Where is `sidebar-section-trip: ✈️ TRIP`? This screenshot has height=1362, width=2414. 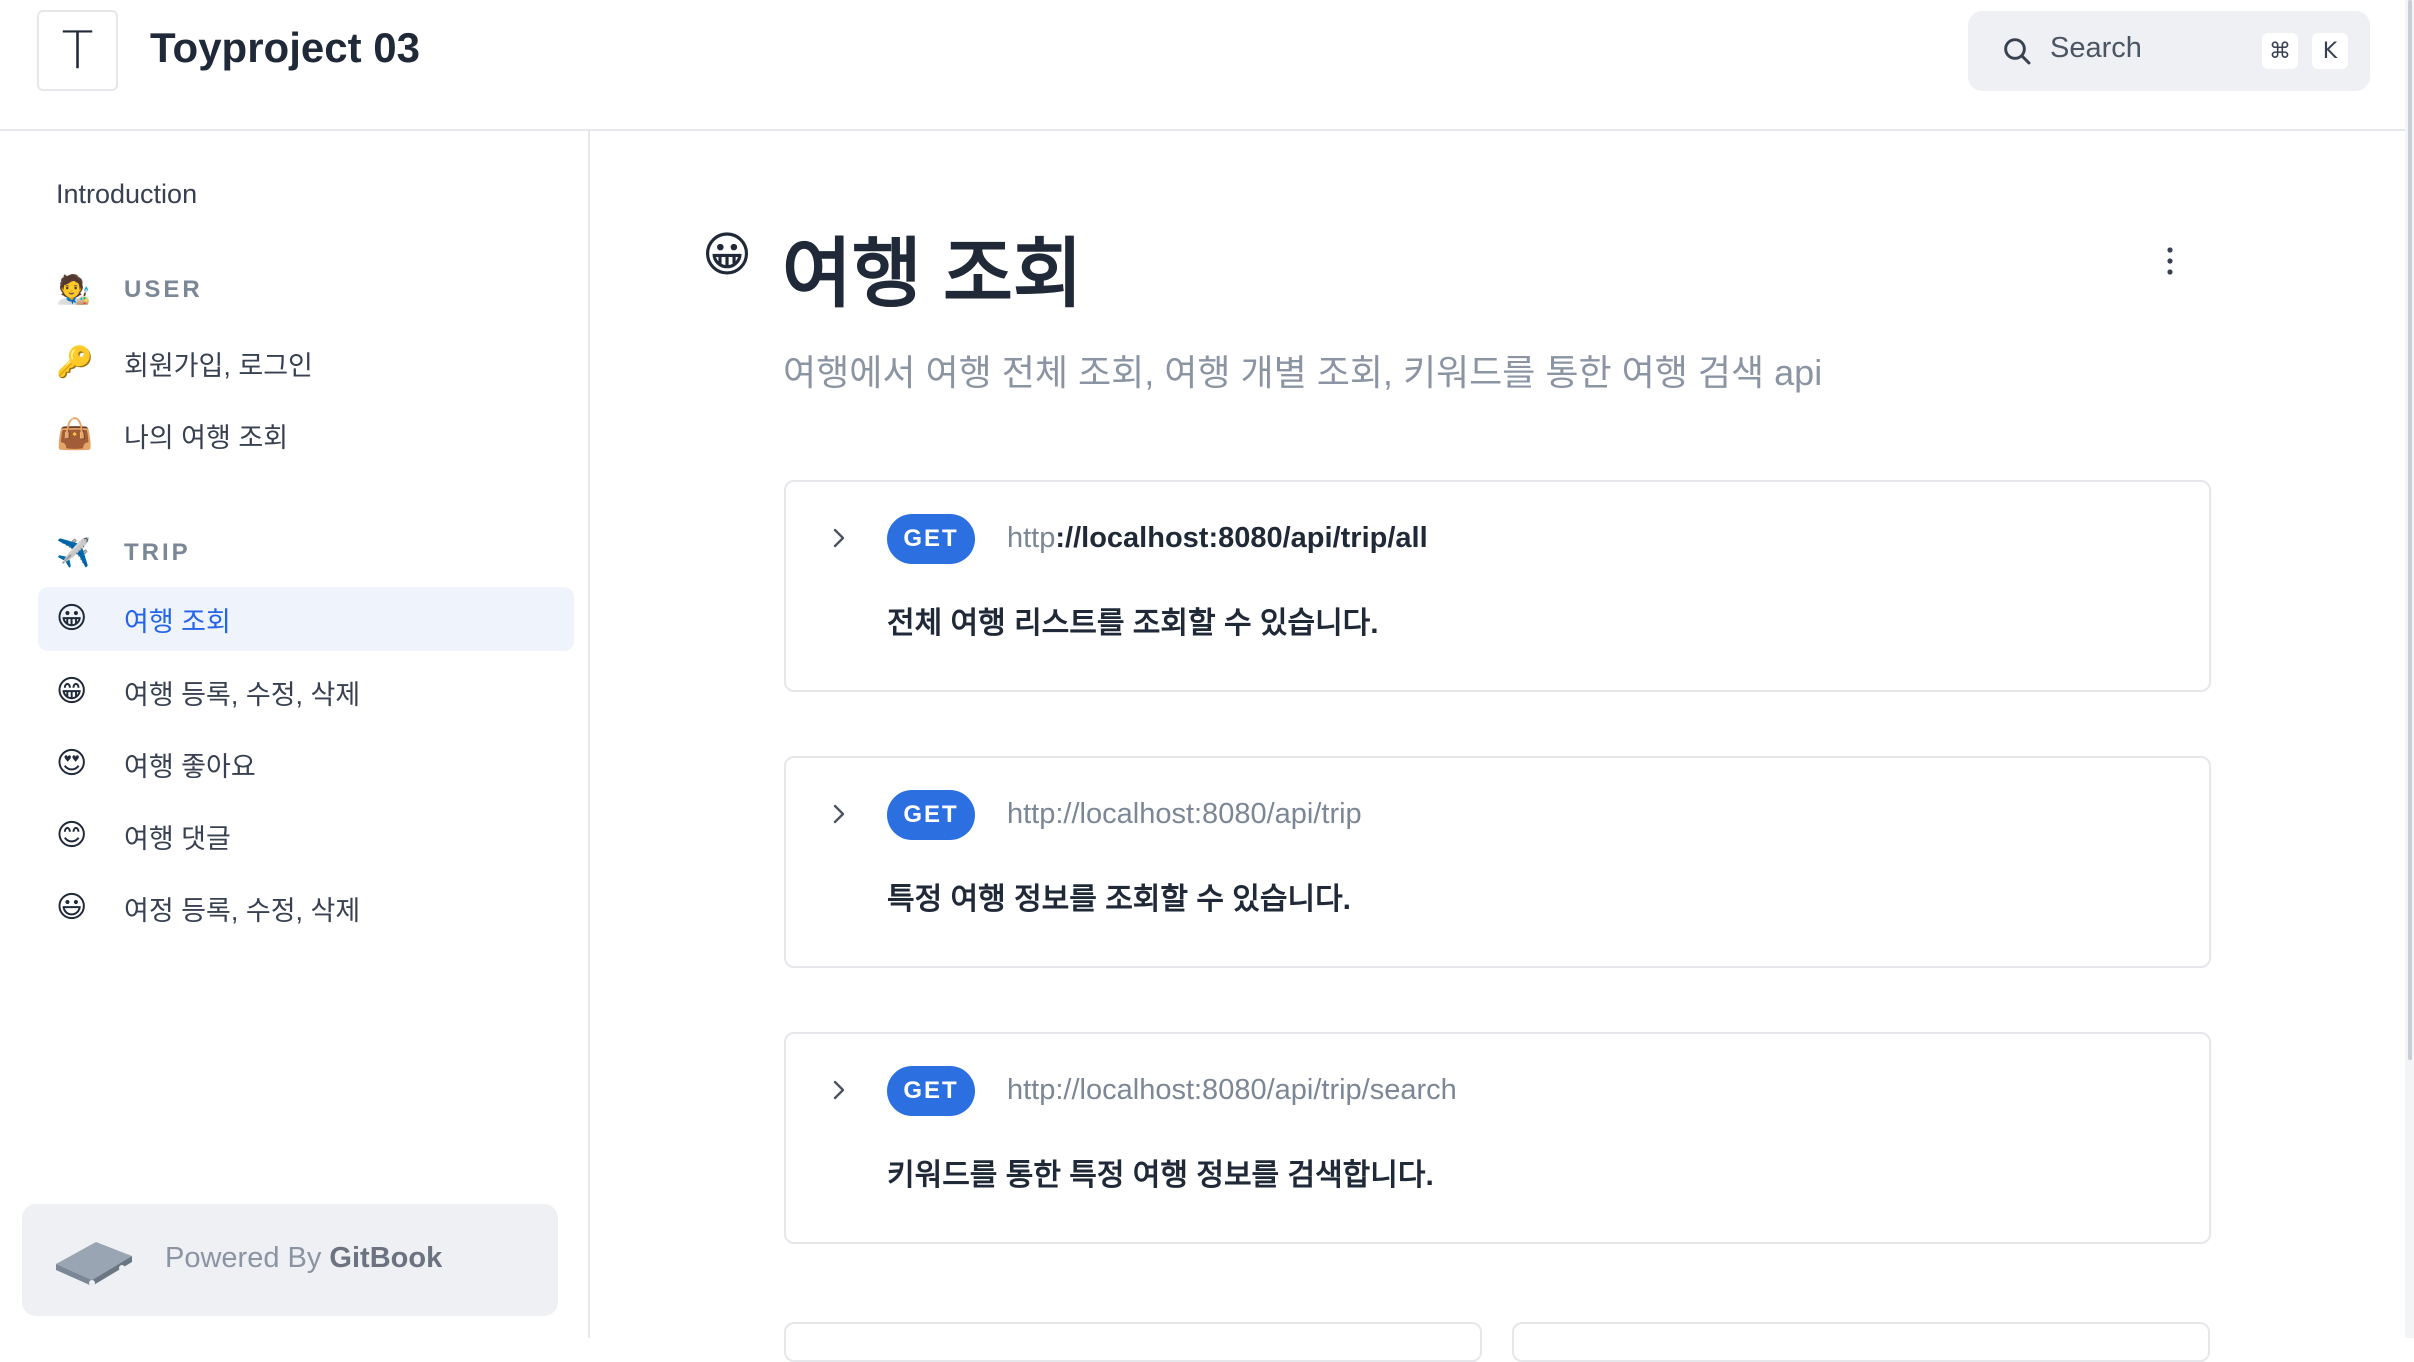
sidebar-section-trip: ✈️ TRIP is located at coordinates (123, 552).